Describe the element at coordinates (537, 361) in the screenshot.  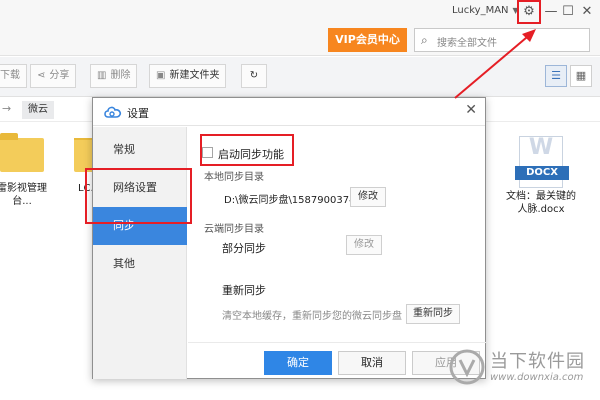
I see `watermark-name: 当下软件园` at that location.